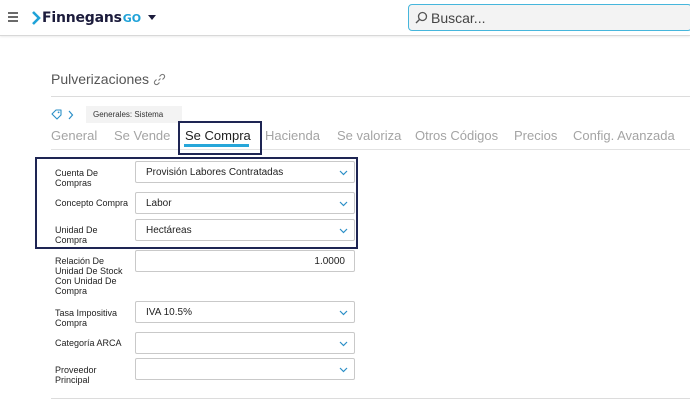 This screenshot has width=690, height=417. I want to click on unidad-compra-select: Hectáreas, so click(245, 230).